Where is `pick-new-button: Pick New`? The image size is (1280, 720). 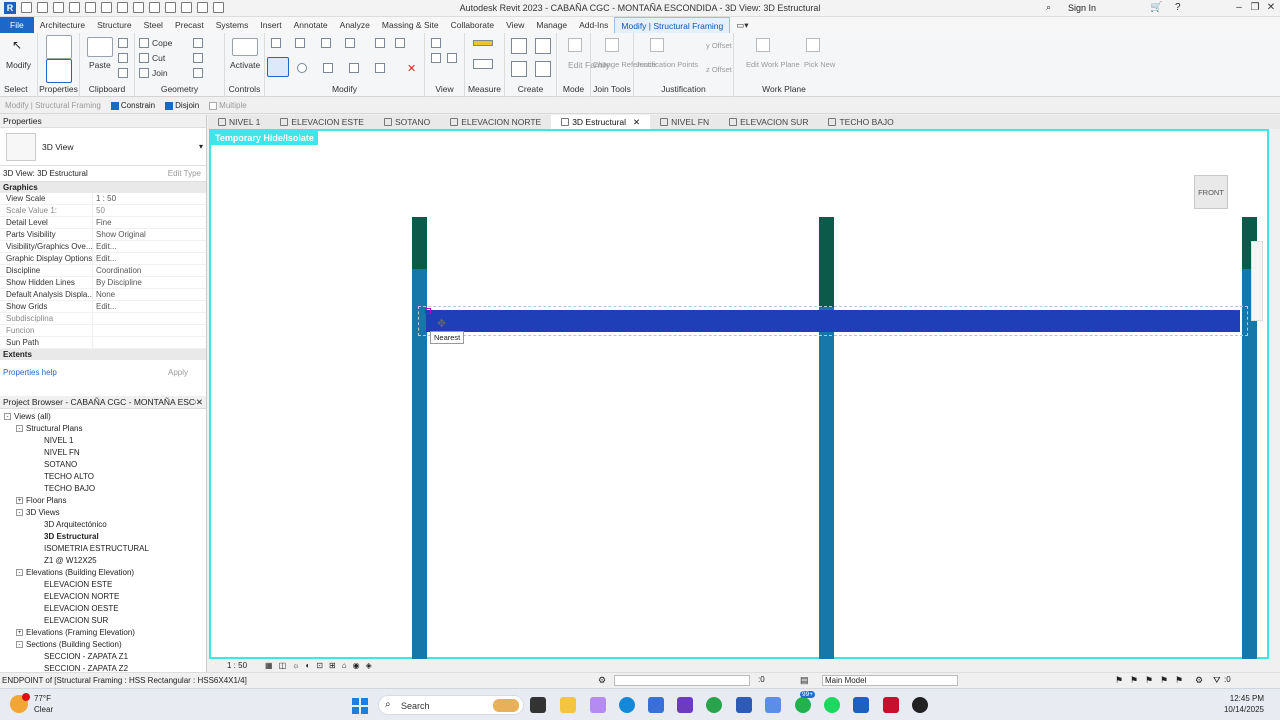 pick-new-button: Pick New is located at coordinates (819, 64).